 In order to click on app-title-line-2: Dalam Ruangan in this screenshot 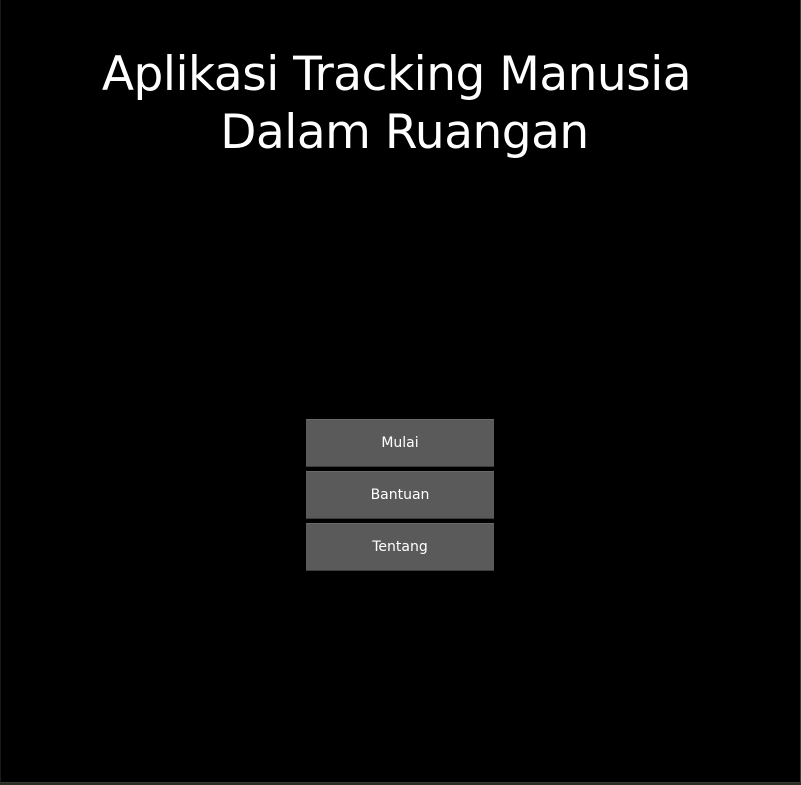, I will do `click(404, 132)`.